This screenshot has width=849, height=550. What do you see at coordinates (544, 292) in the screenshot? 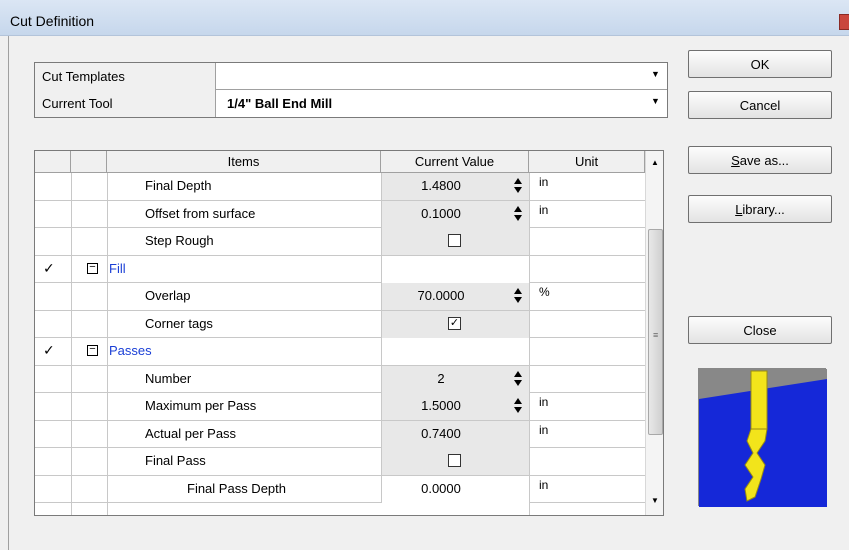
I see `row-unit: %` at bounding box center [544, 292].